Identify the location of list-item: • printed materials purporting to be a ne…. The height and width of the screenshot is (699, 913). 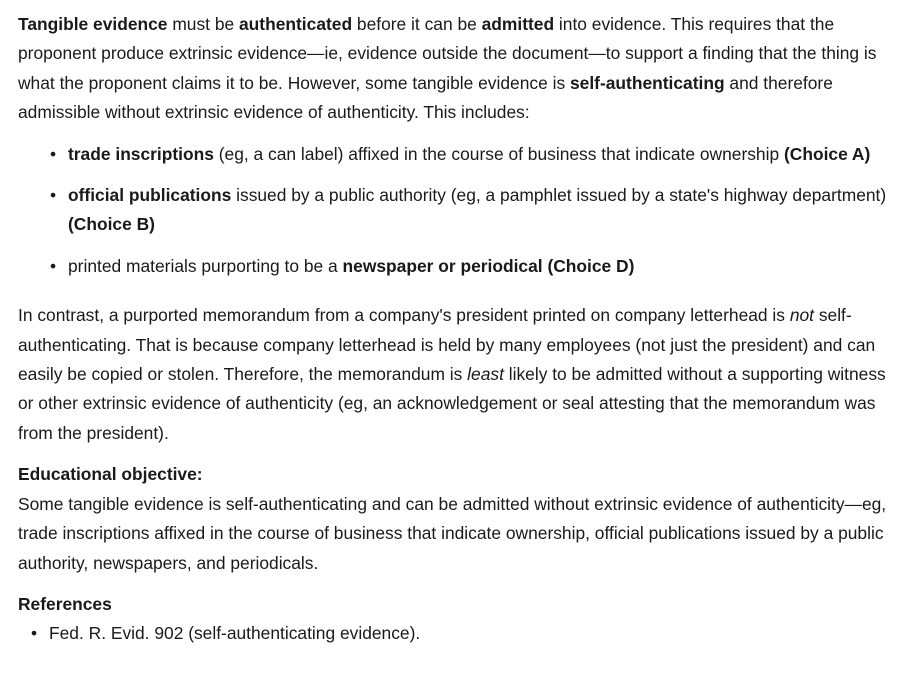
(458, 266).